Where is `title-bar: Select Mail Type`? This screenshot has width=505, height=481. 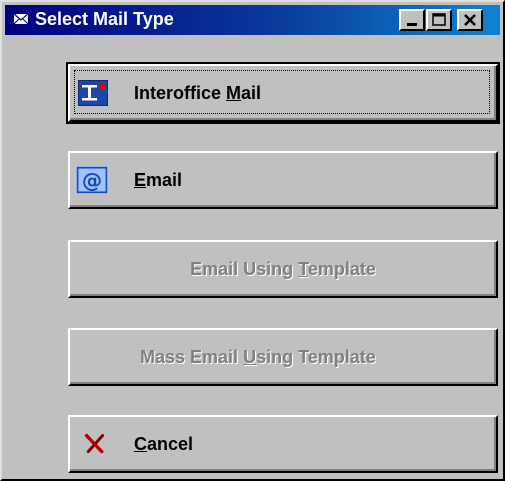 title-bar: Select Mail Type is located at coordinates (252, 20).